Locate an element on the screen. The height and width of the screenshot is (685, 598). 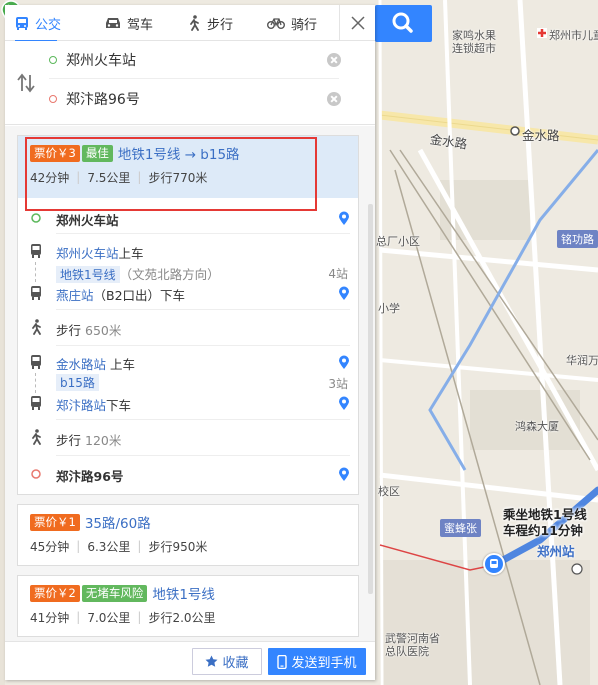
direction-text: （文苑北路方向） is located at coordinates (169, 274).